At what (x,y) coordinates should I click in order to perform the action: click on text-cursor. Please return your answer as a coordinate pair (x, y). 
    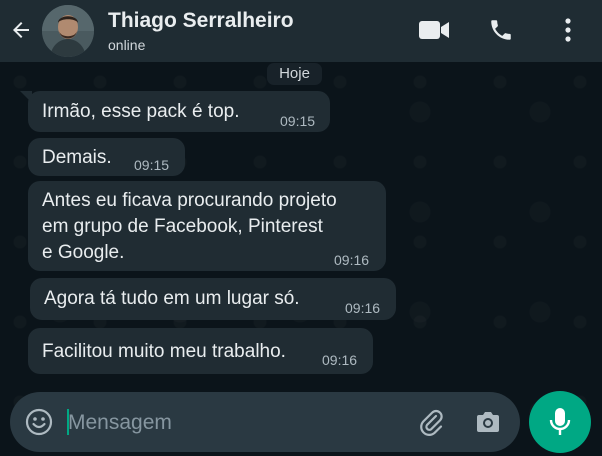
    Looking at the image, I should click on (68, 422).